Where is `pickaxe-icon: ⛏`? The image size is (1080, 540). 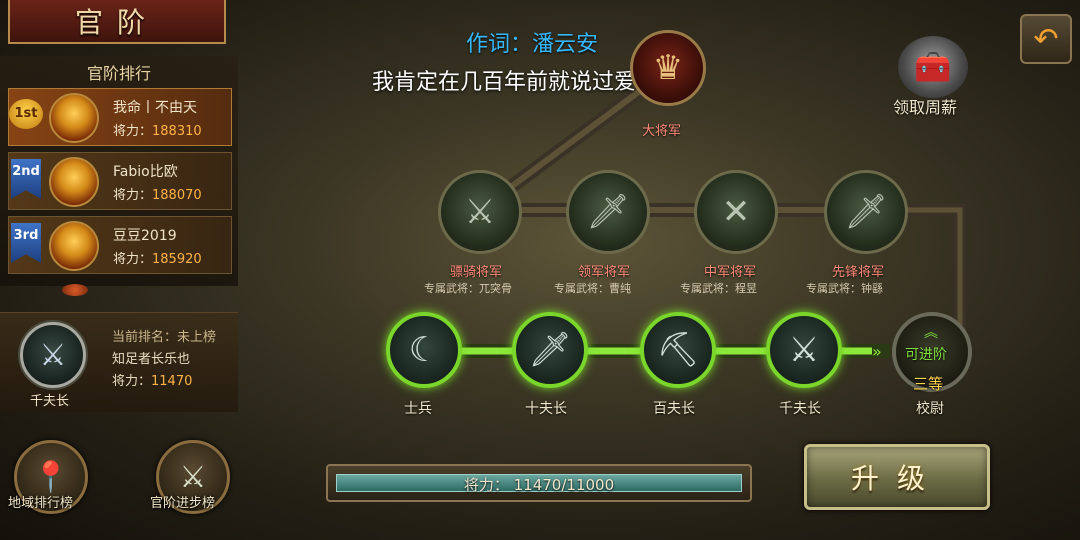 pickaxe-icon: ⛏ is located at coordinates (678, 350).